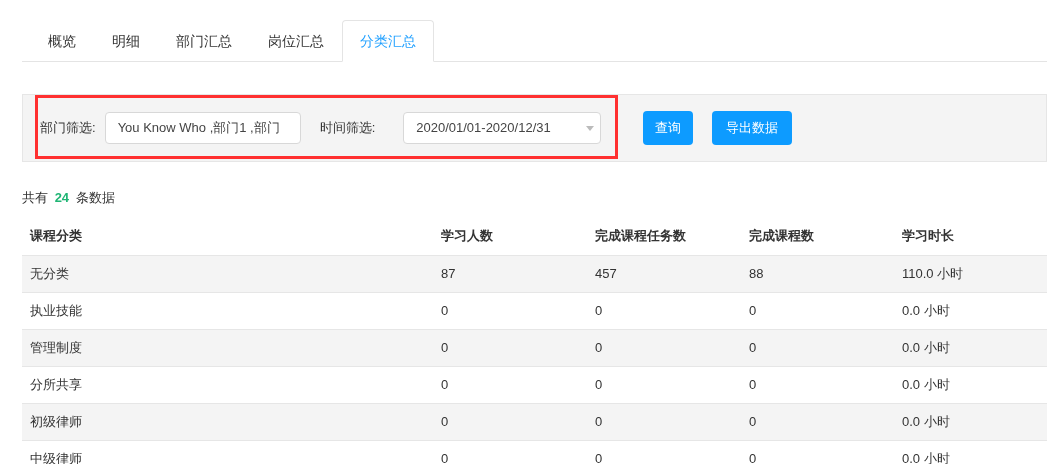 The height and width of the screenshot is (464, 1058). What do you see at coordinates (69, 198) in the screenshot?
I see `record-count: 共有 24 条数据` at bounding box center [69, 198].